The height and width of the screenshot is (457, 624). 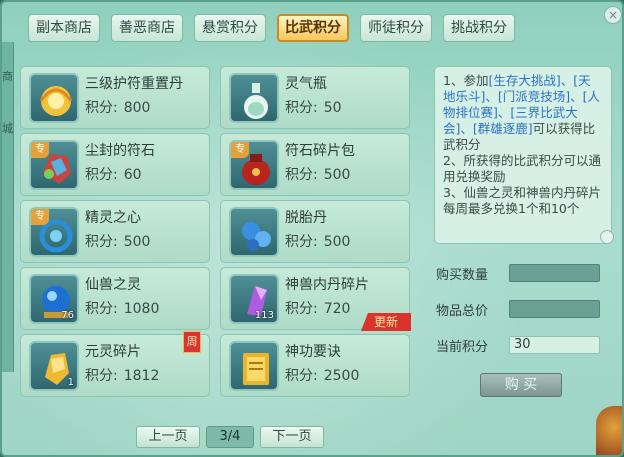 I want to click on shop-item: 76 仙兽之灵 积分: 1080, so click(x=115, y=298).